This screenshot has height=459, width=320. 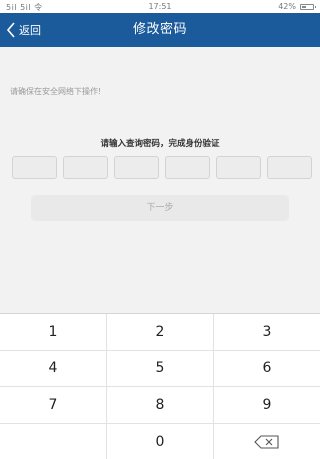 I want to click on digit-key-9: 9, so click(x=267, y=405).